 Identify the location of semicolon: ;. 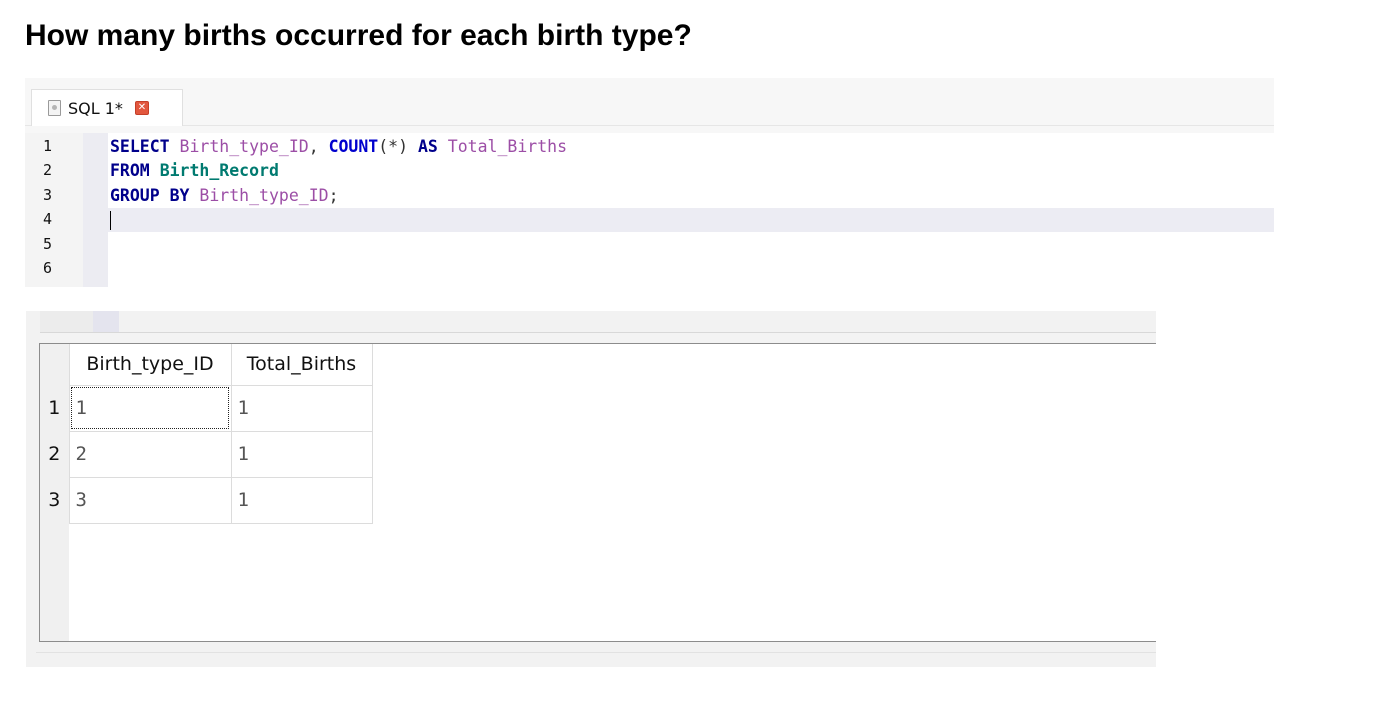
(333, 195).